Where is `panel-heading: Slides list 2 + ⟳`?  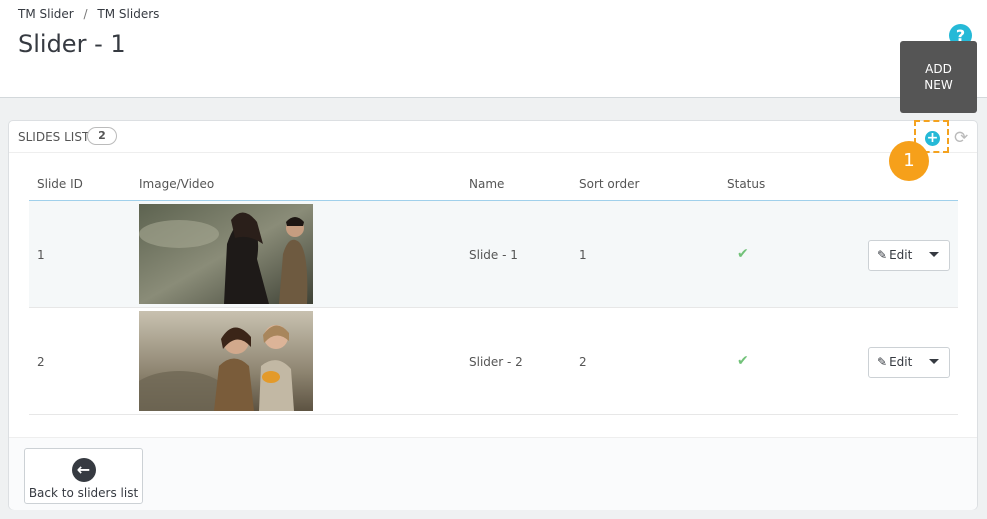 panel-heading: Slides list 2 + ⟳ is located at coordinates (493, 136).